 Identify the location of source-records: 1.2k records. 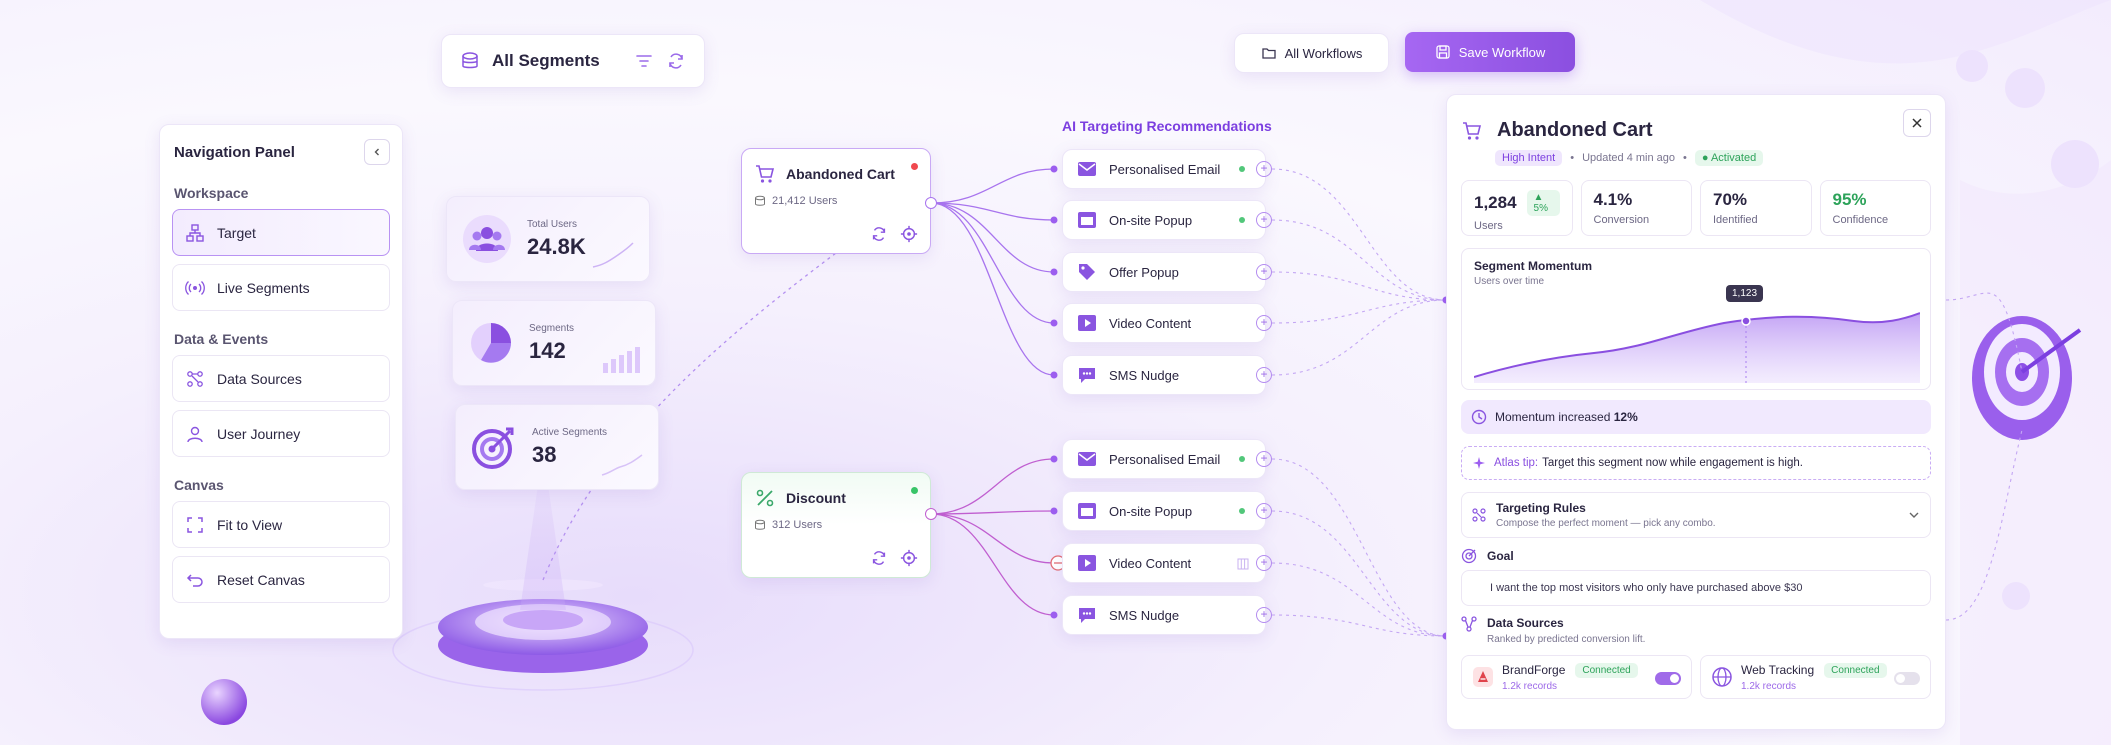
(1530, 686).